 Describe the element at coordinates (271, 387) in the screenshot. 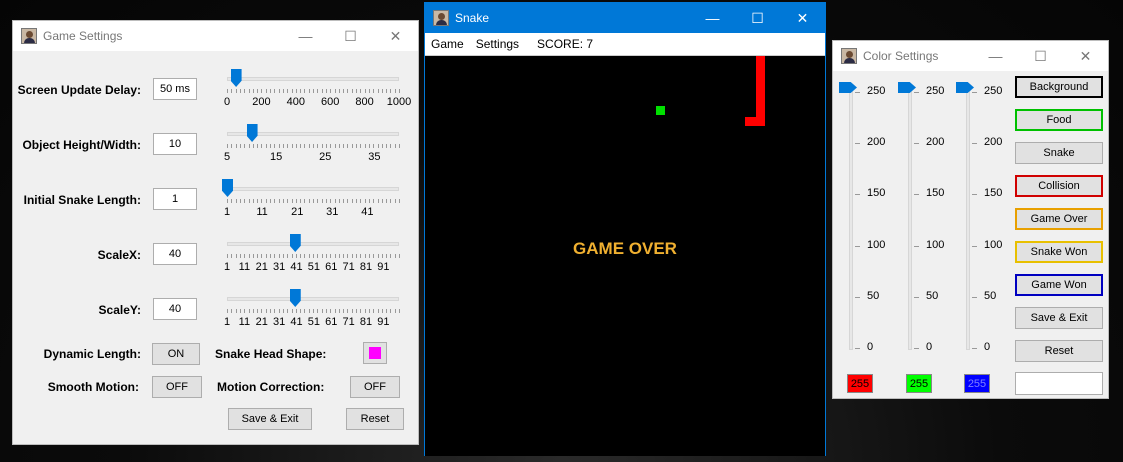

I see `motion-correction-label: Motion Correction:` at that location.